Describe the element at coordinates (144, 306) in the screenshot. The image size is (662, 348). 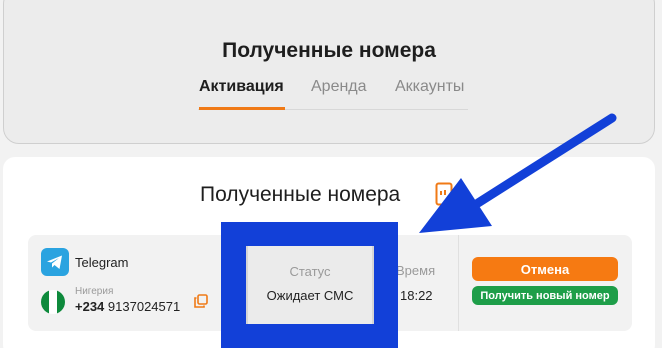
I see `phone-digits: 9137024571` at that location.